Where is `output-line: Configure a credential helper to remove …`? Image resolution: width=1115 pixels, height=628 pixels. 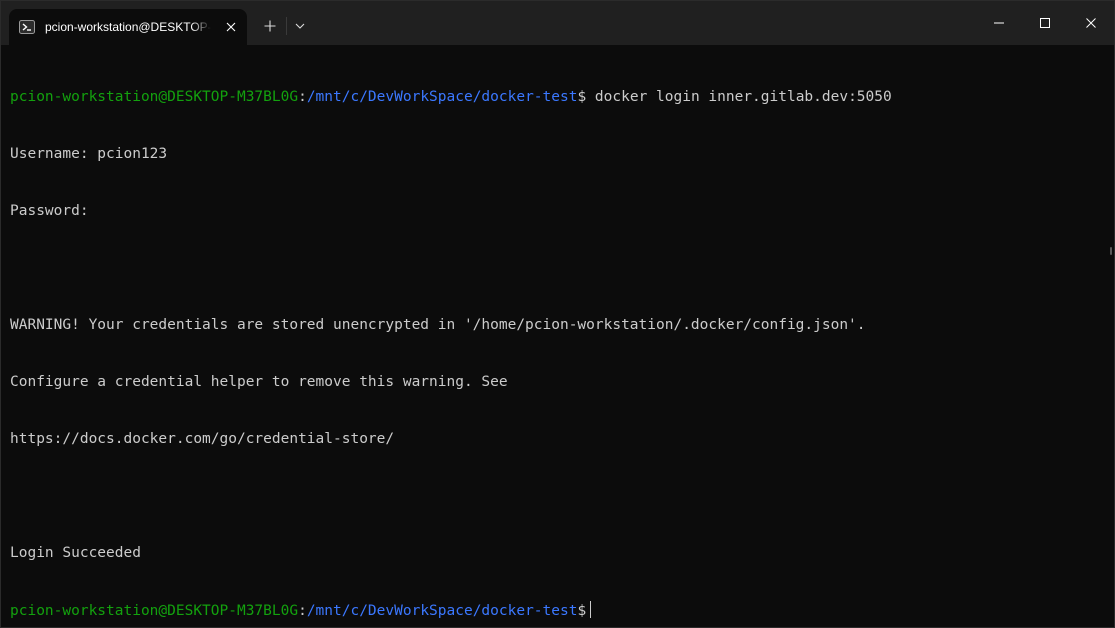
output-line: Configure a credential helper to remove … is located at coordinates (259, 382).